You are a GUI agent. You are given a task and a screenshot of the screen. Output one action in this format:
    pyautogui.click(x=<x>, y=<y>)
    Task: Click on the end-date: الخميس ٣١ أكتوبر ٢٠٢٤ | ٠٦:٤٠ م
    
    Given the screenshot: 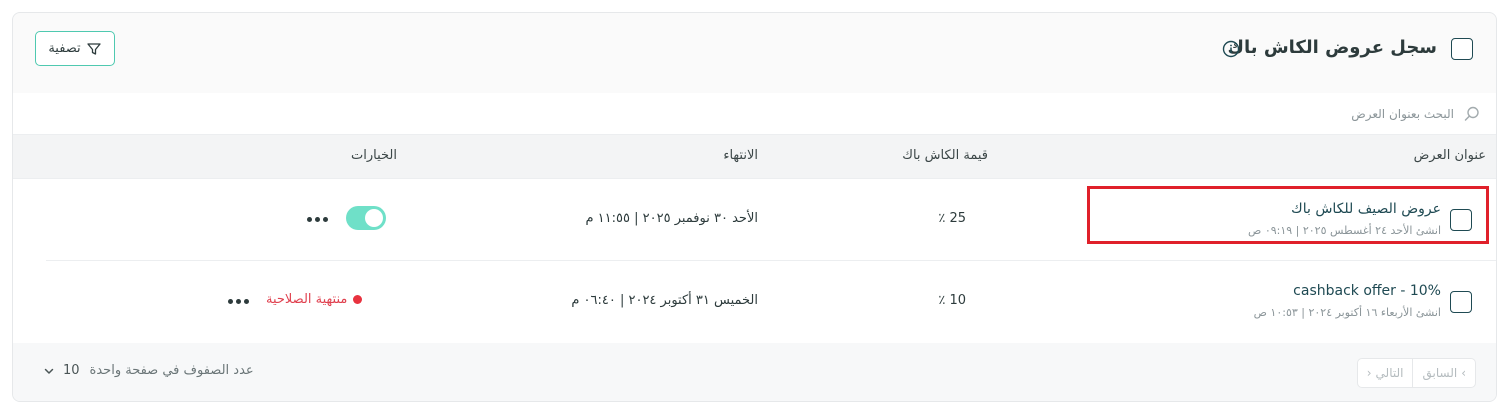 What is the action you would take?
    pyautogui.click(x=664, y=300)
    